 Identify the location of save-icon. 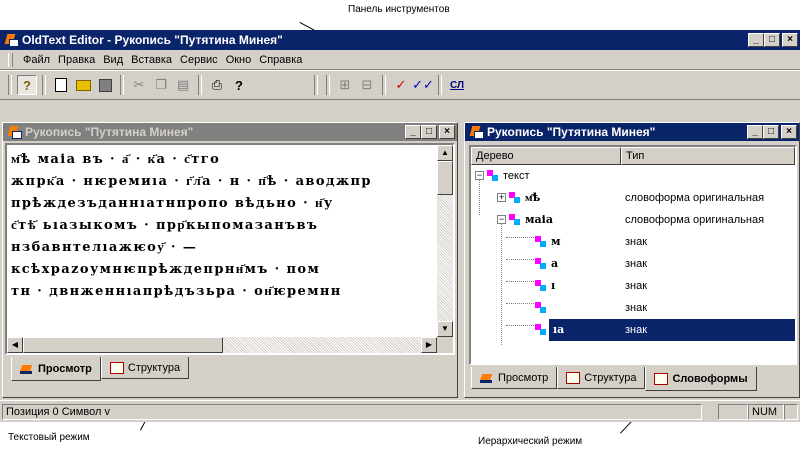
(105, 85).